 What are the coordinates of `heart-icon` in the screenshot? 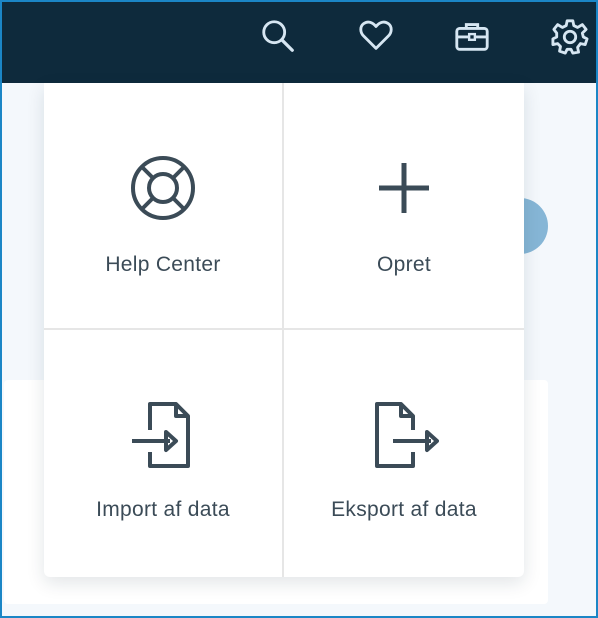 It's located at (376, 35).